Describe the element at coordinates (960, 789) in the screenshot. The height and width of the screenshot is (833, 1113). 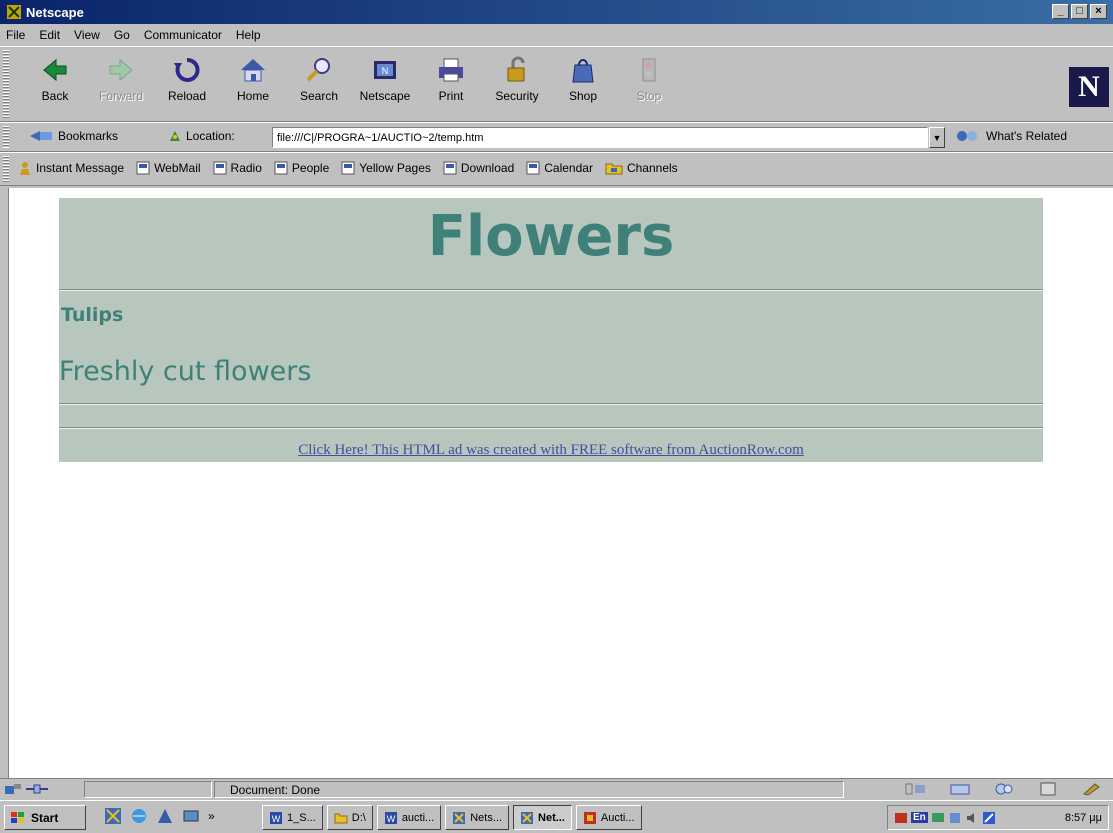
I see `mail-icon` at that location.